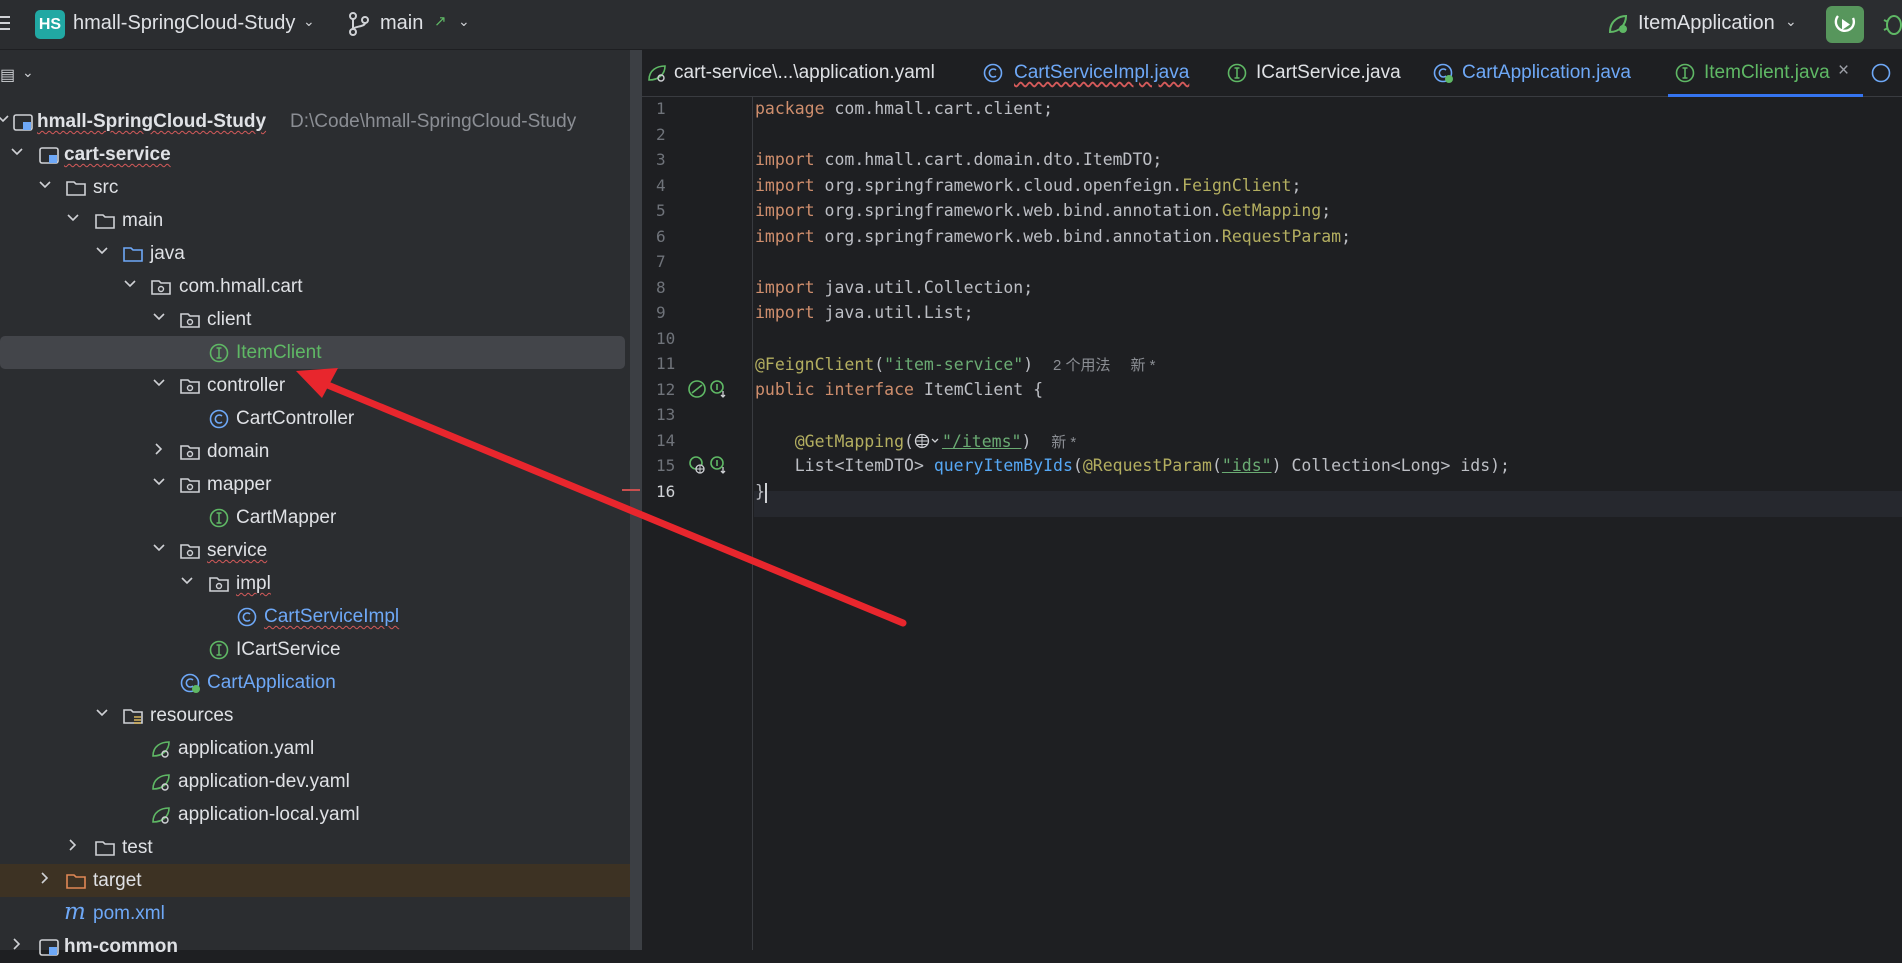 This screenshot has height=963, width=1902. I want to click on project-selector: hmall-SpringCloud-Study, so click(184, 23).